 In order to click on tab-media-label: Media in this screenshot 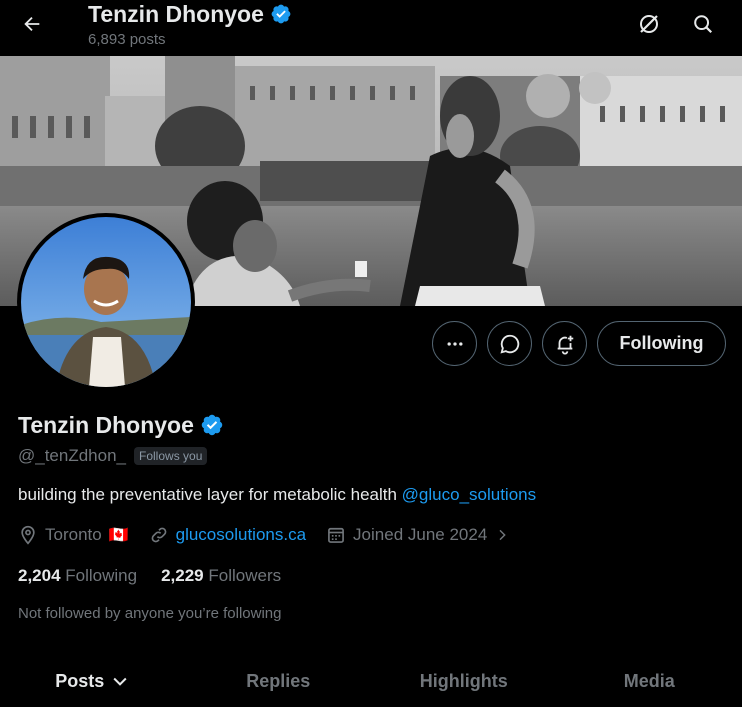, I will do `click(649, 681)`.